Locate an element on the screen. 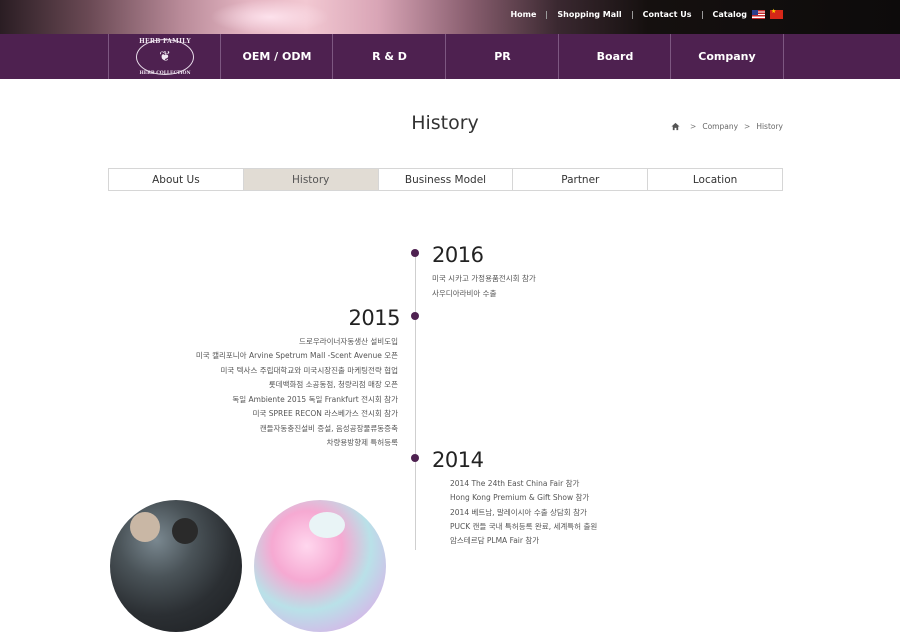 The height and width of the screenshot is (632, 900). history-item: 드로우라이너자동생산 설비도입 is located at coordinates (348, 341).